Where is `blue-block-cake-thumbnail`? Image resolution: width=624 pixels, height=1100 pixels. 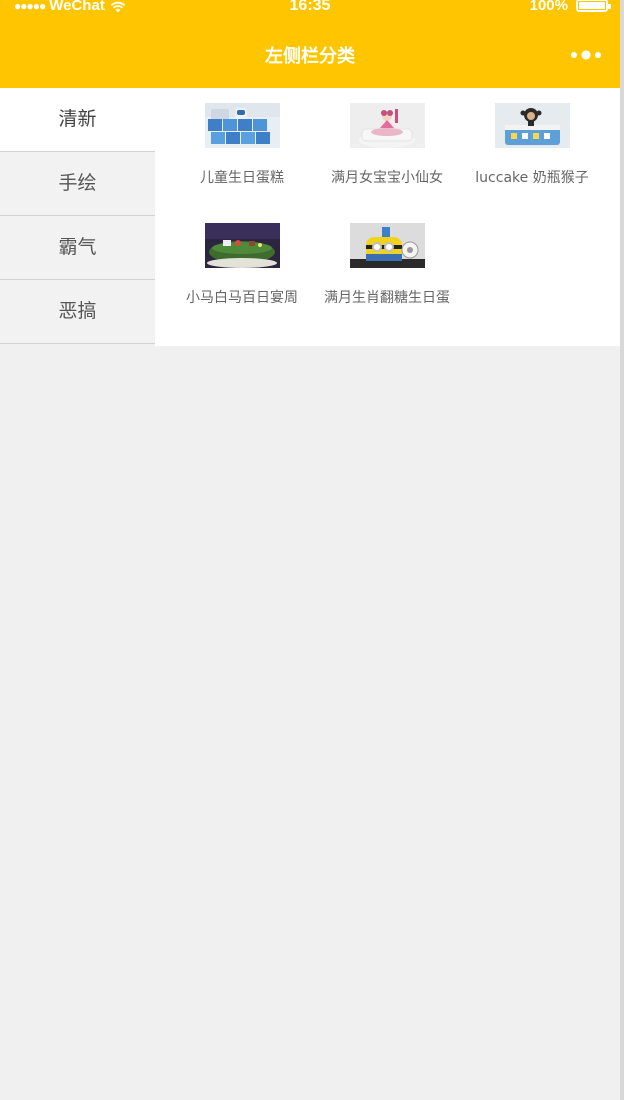 blue-block-cake-thumbnail is located at coordinates (242, 125).